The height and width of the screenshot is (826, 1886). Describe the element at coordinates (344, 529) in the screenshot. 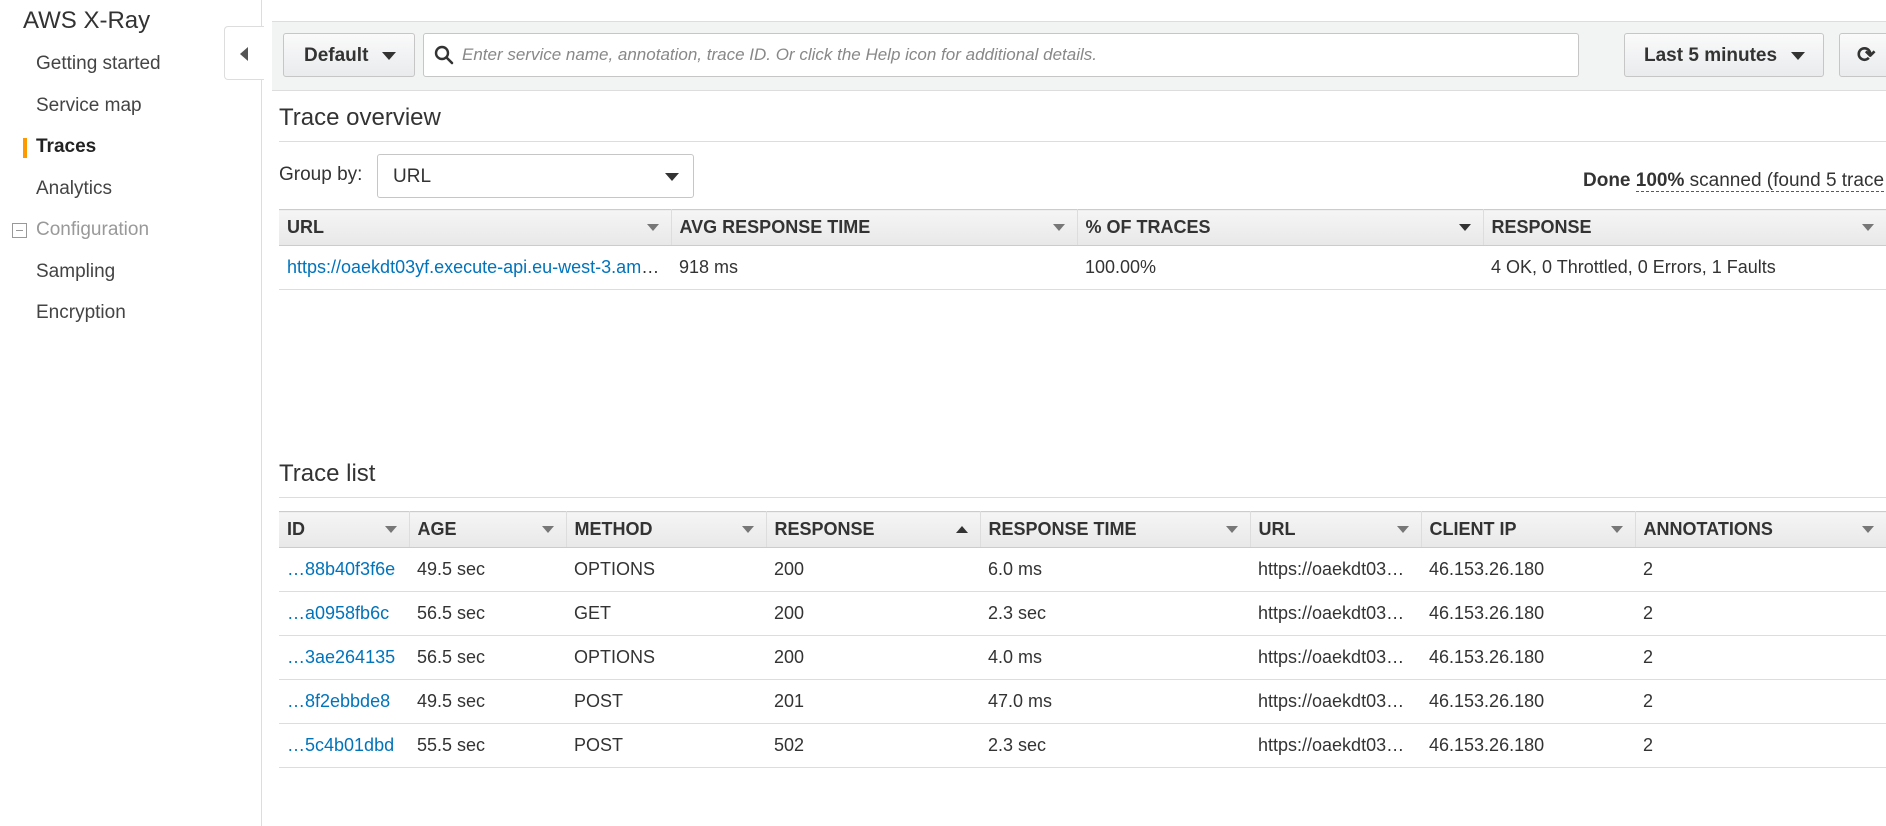

I see `col-header-id: ID` at that location.